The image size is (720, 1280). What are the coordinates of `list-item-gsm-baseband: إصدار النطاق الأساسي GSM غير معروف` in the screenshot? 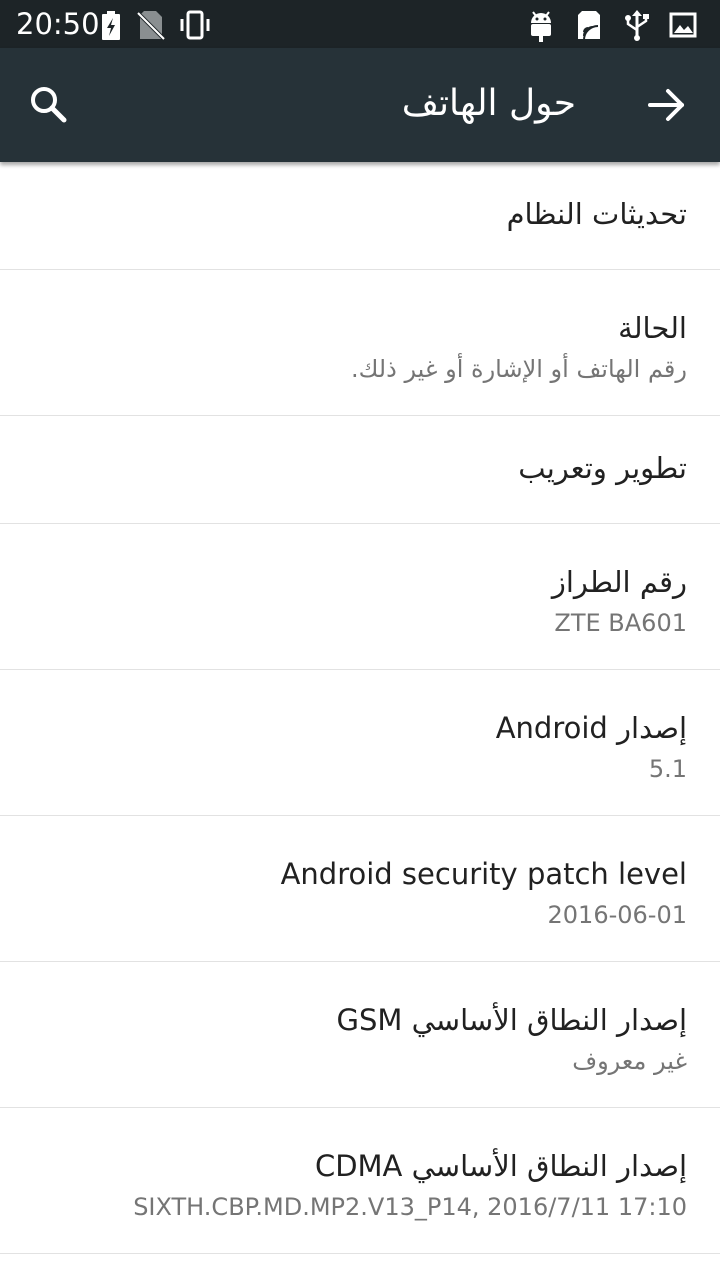 It's located at (360, 1035).